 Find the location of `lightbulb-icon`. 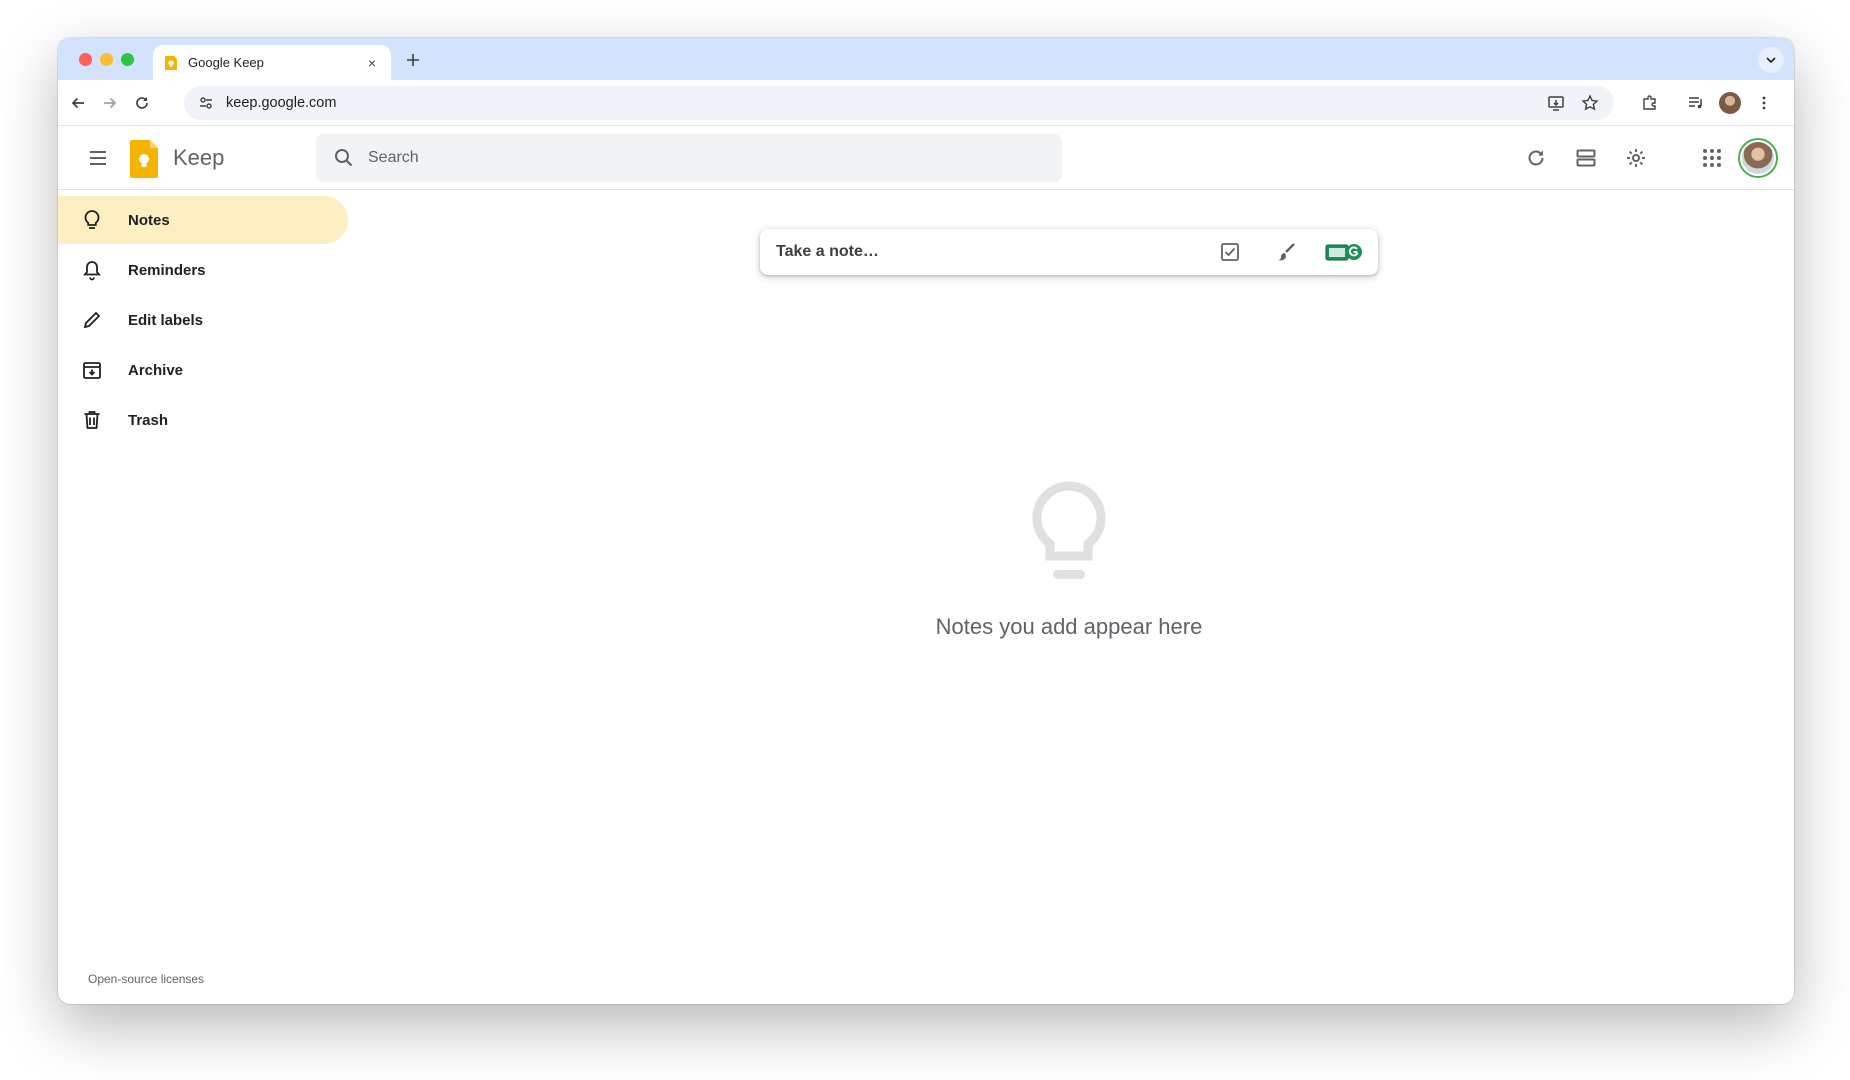

lightbulb-icon is located at coordinates (92, 220).